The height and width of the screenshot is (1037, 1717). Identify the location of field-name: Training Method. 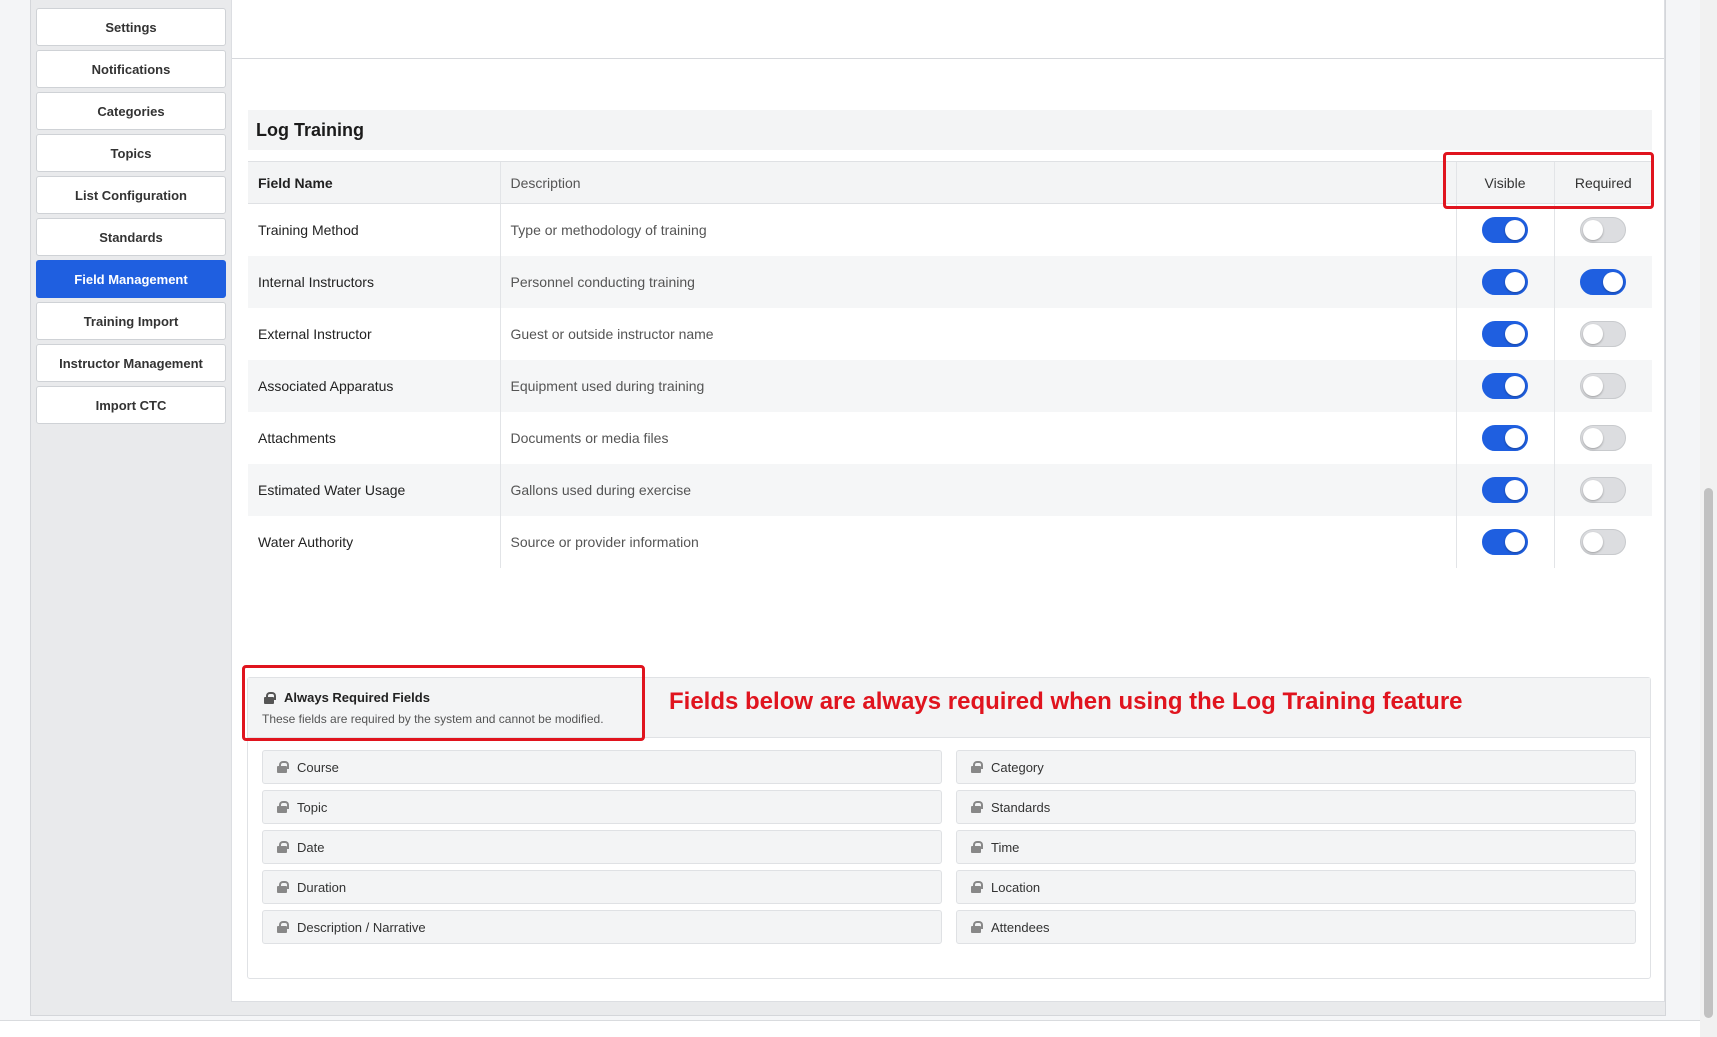
(308, 229).